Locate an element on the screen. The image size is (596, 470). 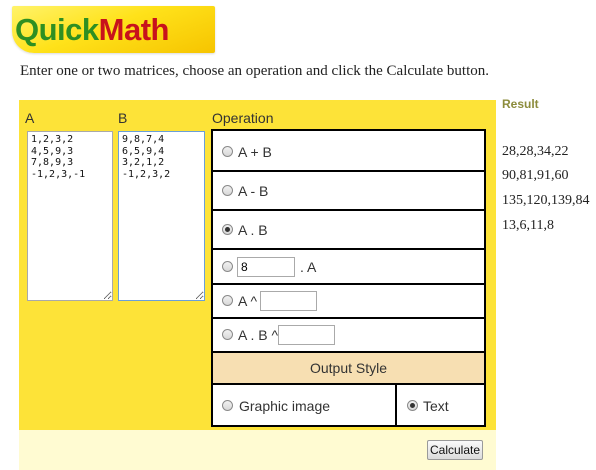
matrix-b-input is located at coordinates (161, 216).